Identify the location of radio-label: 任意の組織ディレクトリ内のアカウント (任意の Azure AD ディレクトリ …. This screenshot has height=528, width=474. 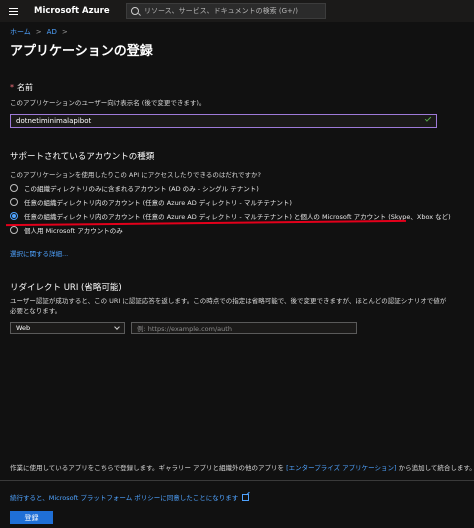
(158, 203).